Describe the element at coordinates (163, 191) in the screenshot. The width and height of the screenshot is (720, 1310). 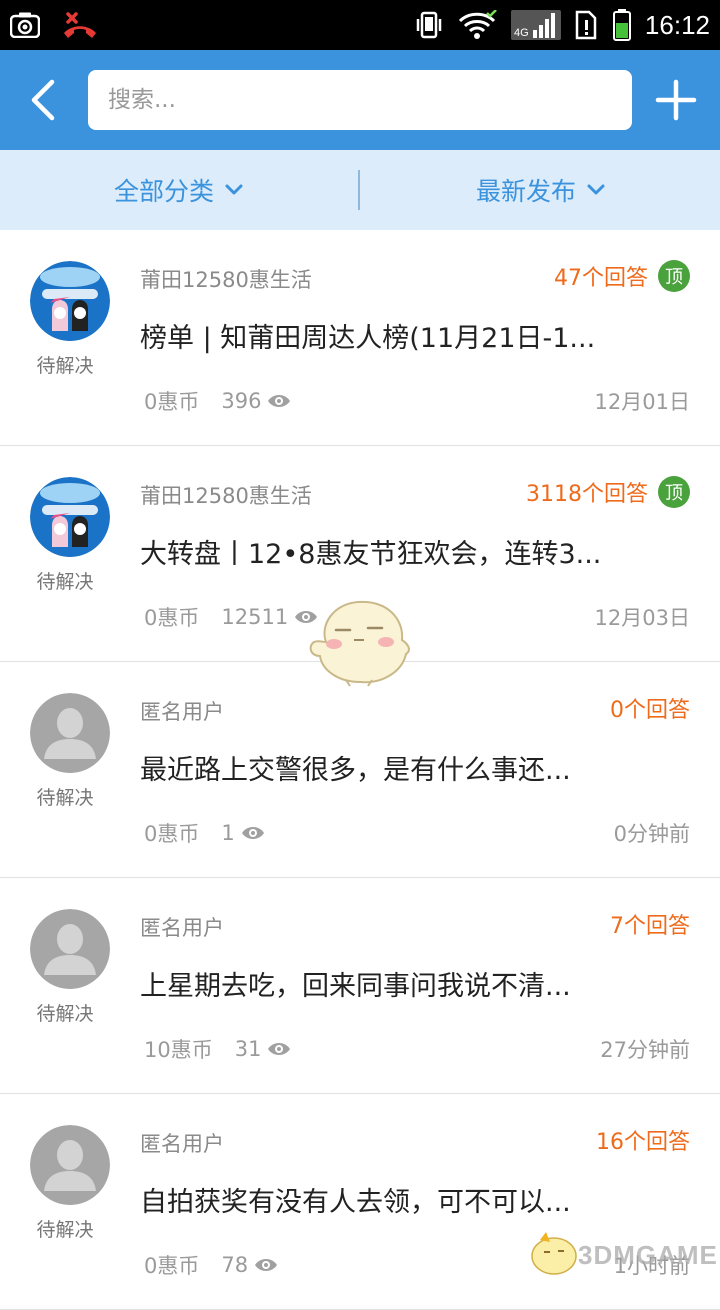
I see `category-filter-label: 全部分类` at that location.